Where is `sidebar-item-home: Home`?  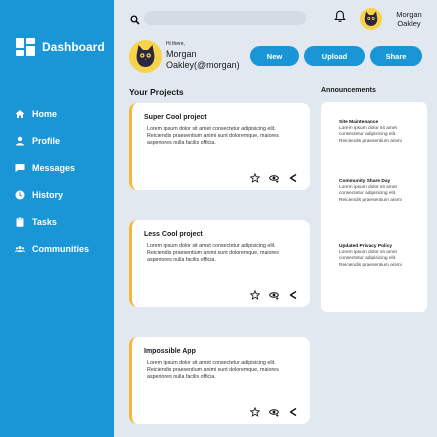
sidebar-item-home: Home is located at coordinates (51, 113).